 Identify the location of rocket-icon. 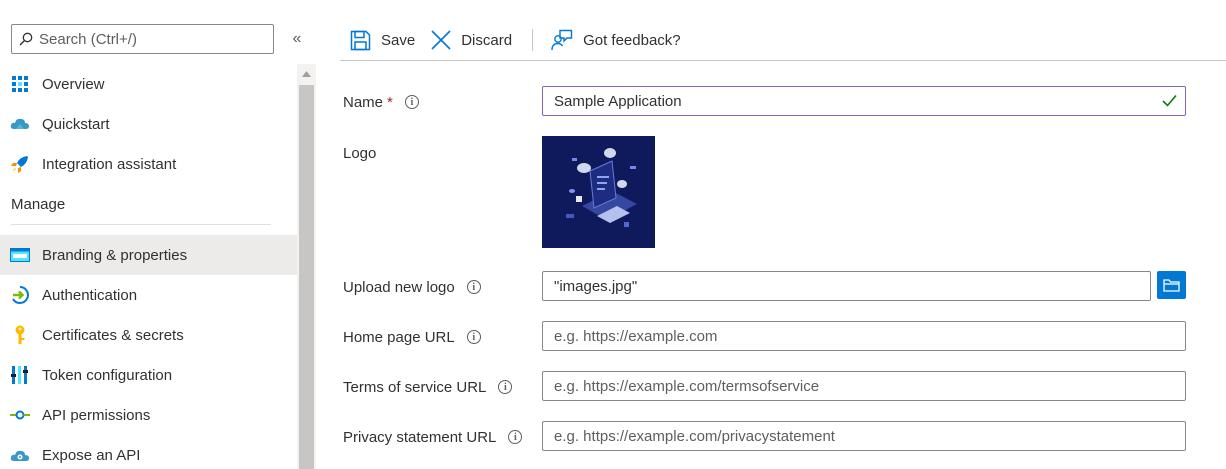
(20, 164).